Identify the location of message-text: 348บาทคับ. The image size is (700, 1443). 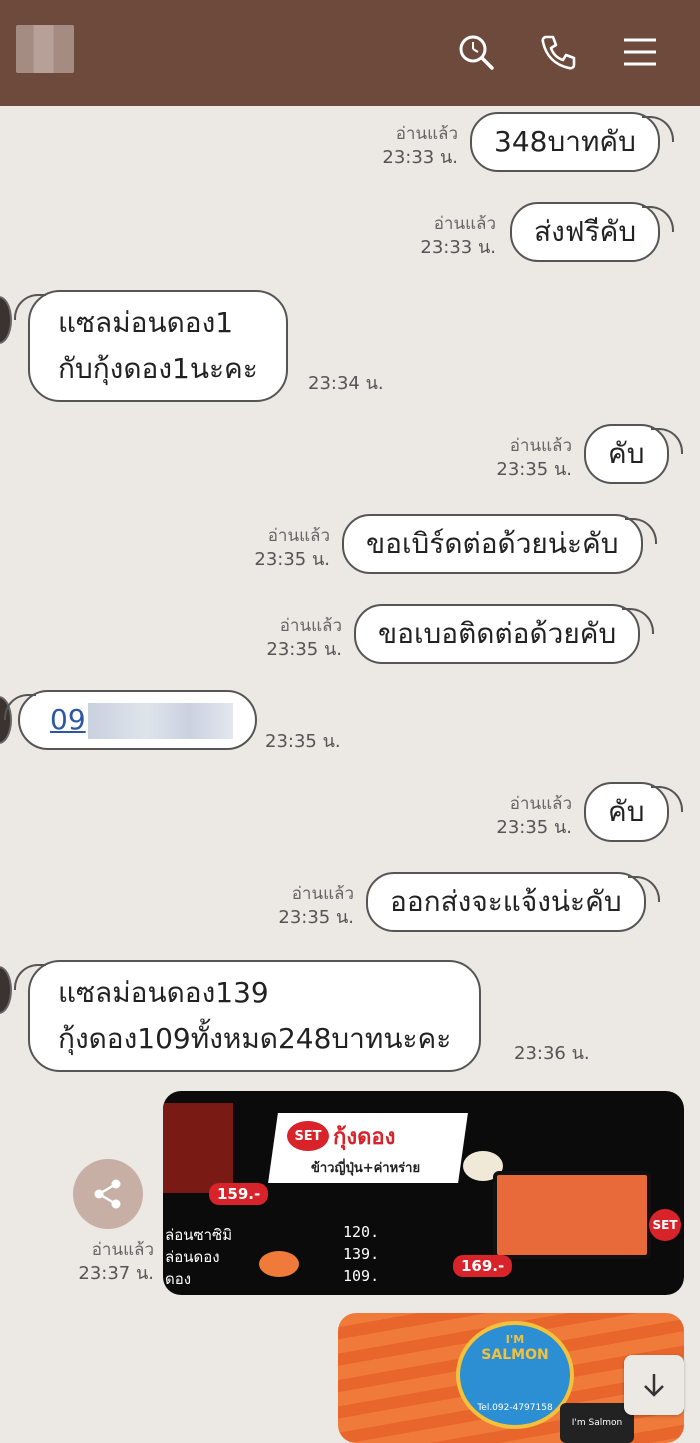
(565, 141).